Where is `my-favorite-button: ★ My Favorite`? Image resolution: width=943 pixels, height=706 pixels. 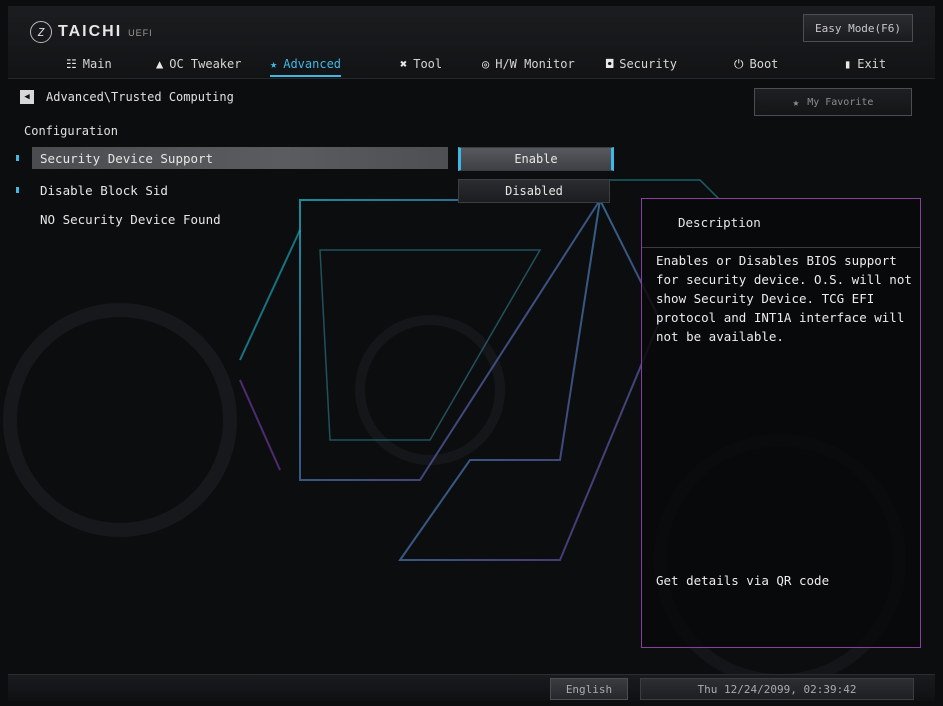 my-favorite-button: ★ My Favorite is located at coordinates (833, 102).